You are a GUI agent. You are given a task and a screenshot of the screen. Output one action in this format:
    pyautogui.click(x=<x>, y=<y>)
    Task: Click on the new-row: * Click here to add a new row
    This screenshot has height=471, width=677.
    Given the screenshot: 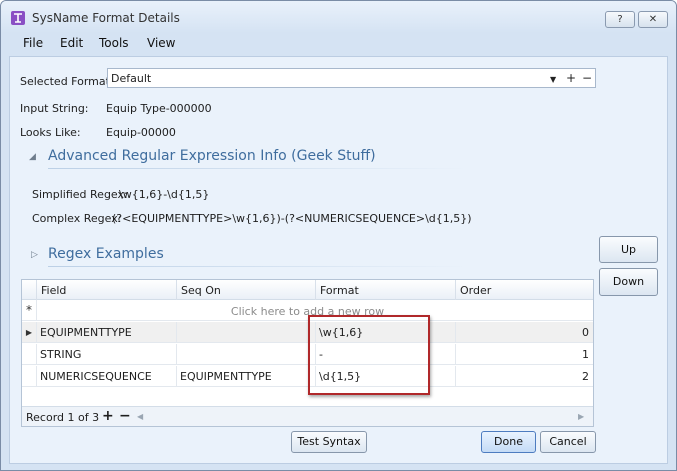 What is the action you would take?
    pyautogui.click(x=307, y=310)
    